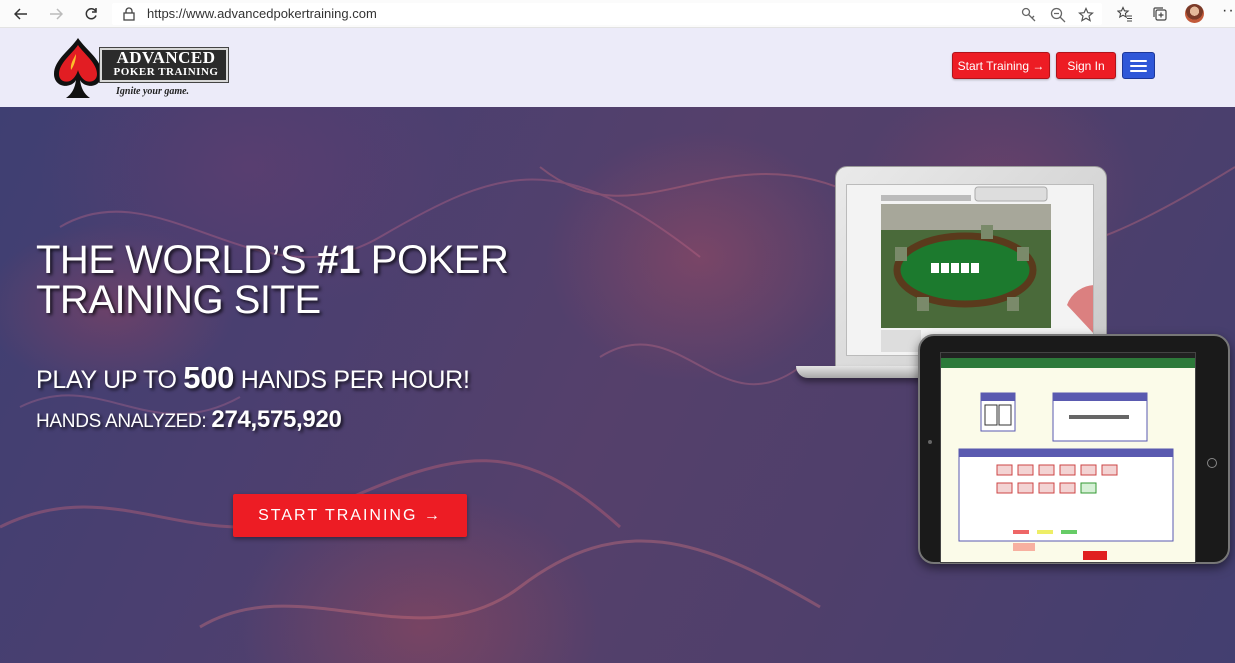 This screenshot has height=663, width=1235. Describe the element at coordinates (930, 442) in the screenshot. I see `tablet-camera` at that location.